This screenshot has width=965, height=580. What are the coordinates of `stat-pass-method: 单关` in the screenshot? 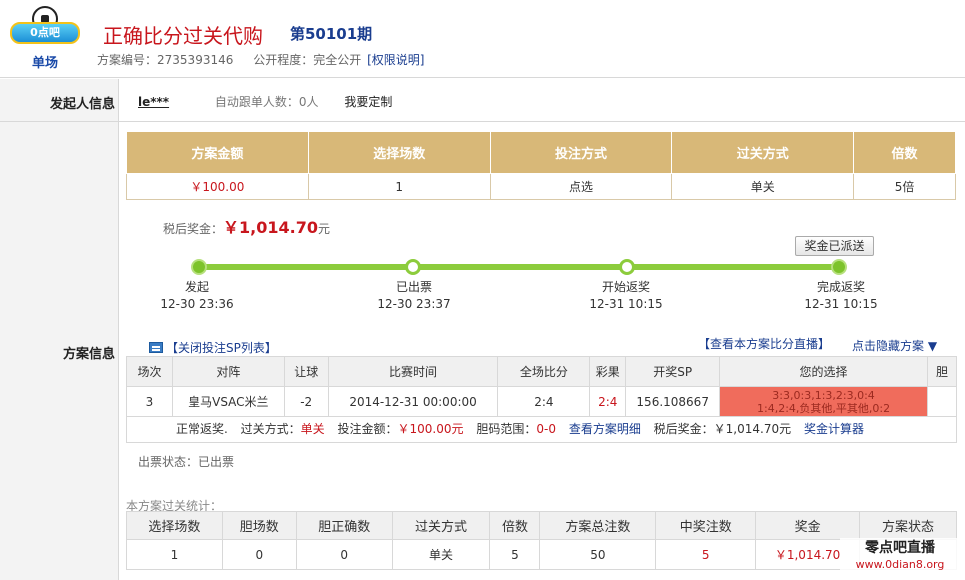 It's located at (441, 554).